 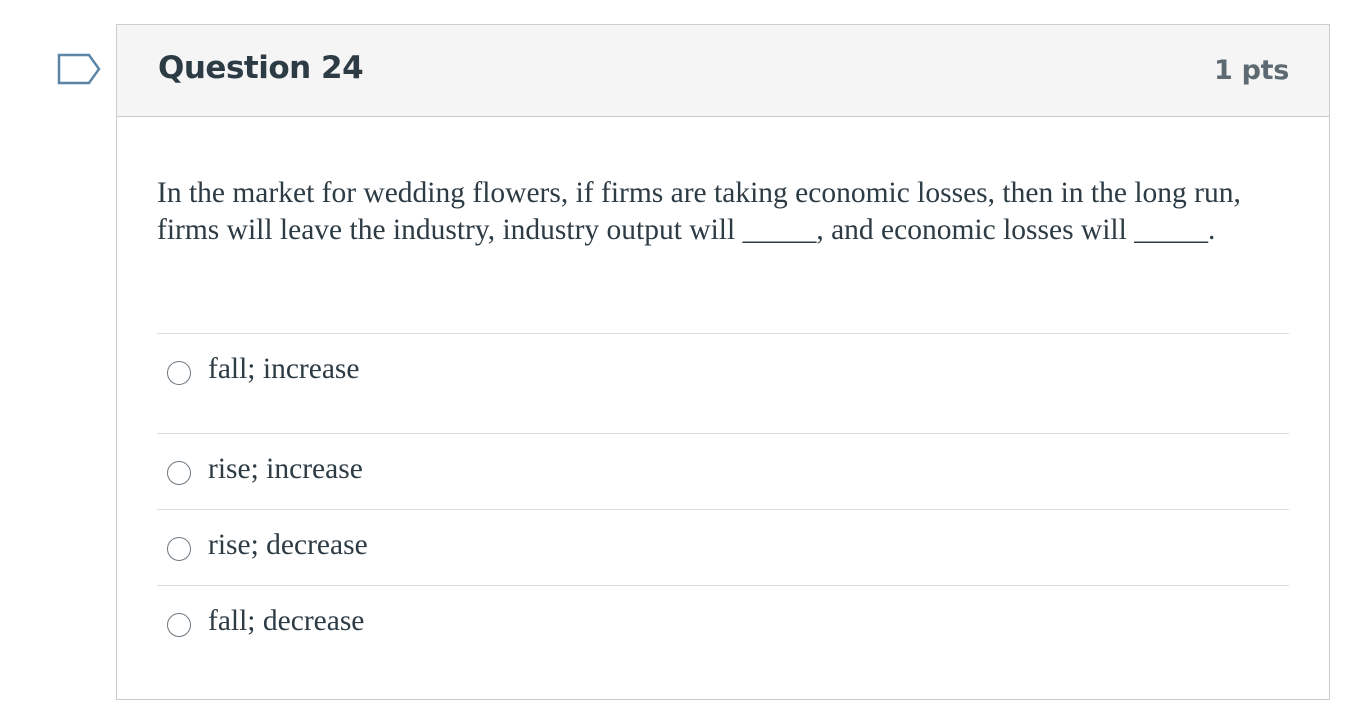 I want to click on answer-label: fall; decrease, so click(x=286, y=621).